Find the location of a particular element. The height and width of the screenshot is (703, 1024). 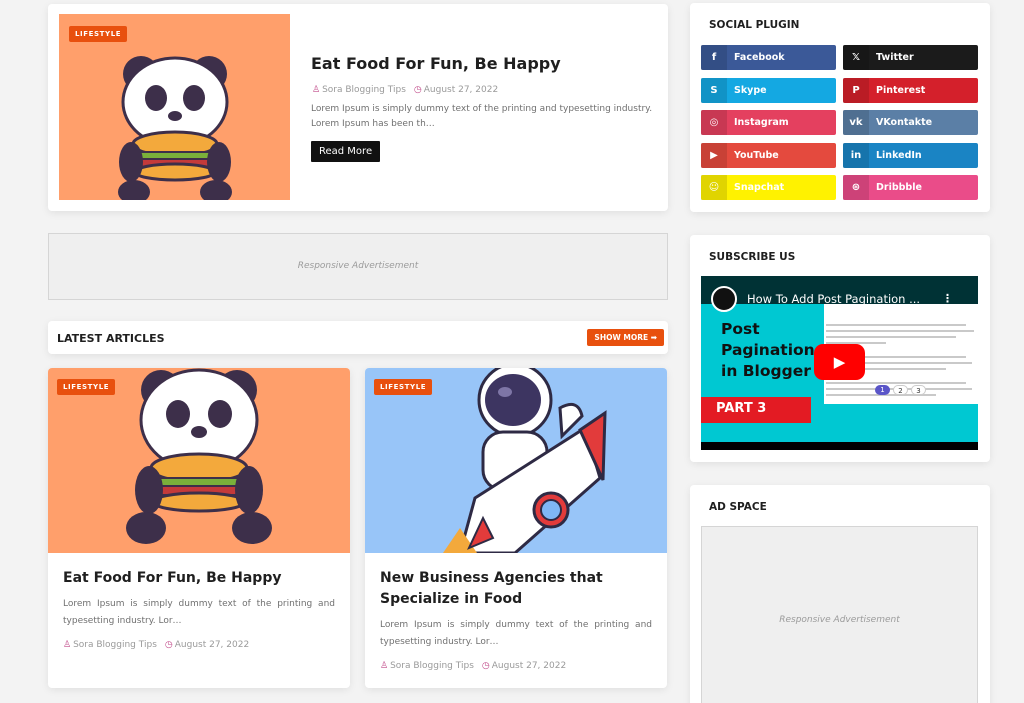

part-label: PART 3 is located at coordinates (756, 410).